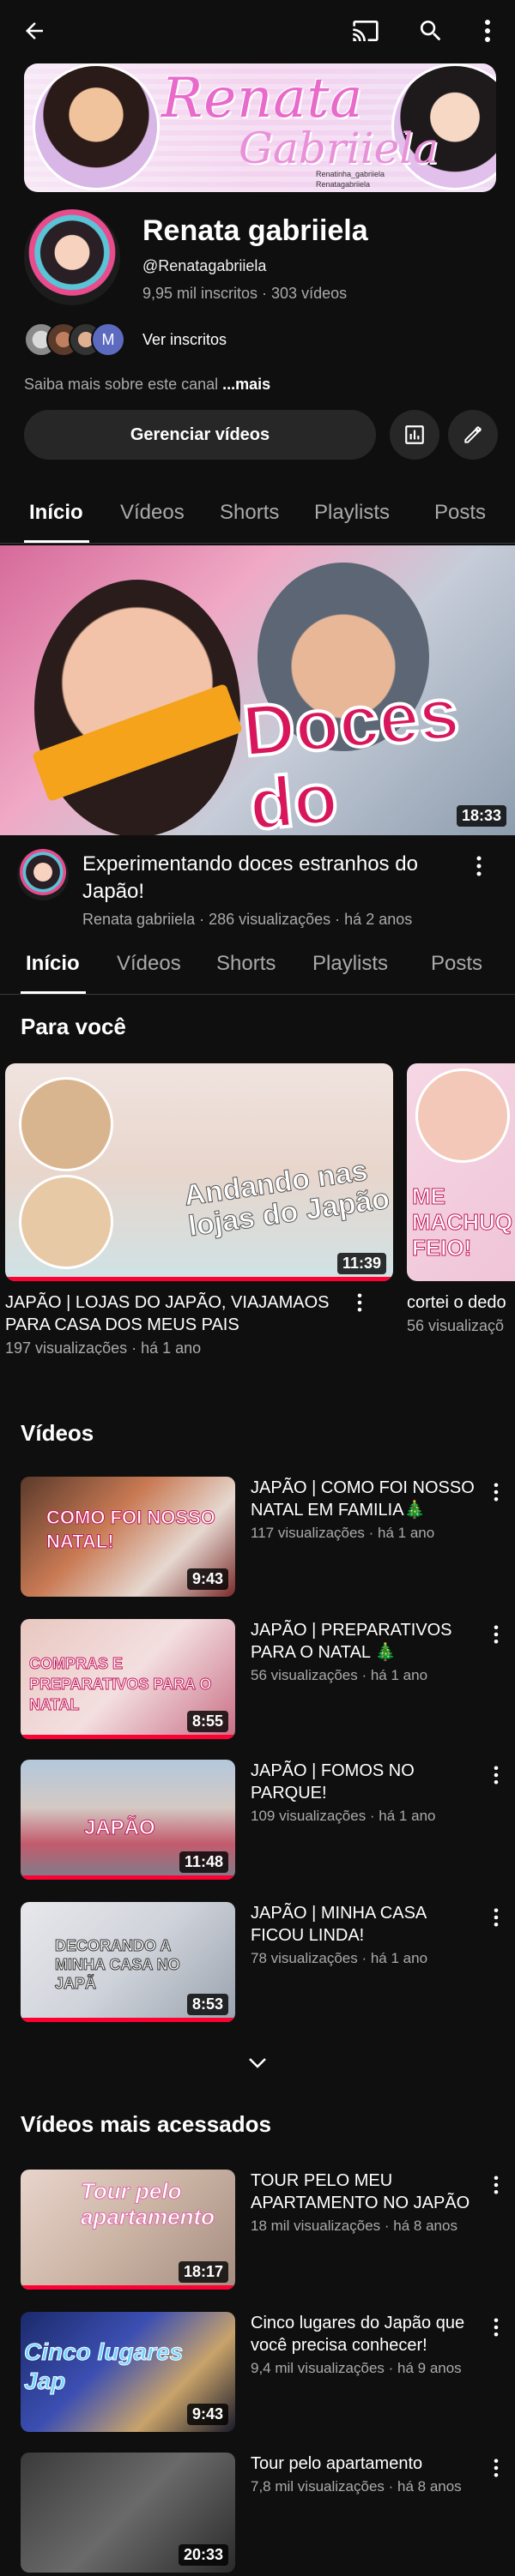  What do you see at coordinates (257, 690) in the screenshot?
I see `featured-video-thumbnail: Doces do Japão 18:33` at bounding box center [257, 690].